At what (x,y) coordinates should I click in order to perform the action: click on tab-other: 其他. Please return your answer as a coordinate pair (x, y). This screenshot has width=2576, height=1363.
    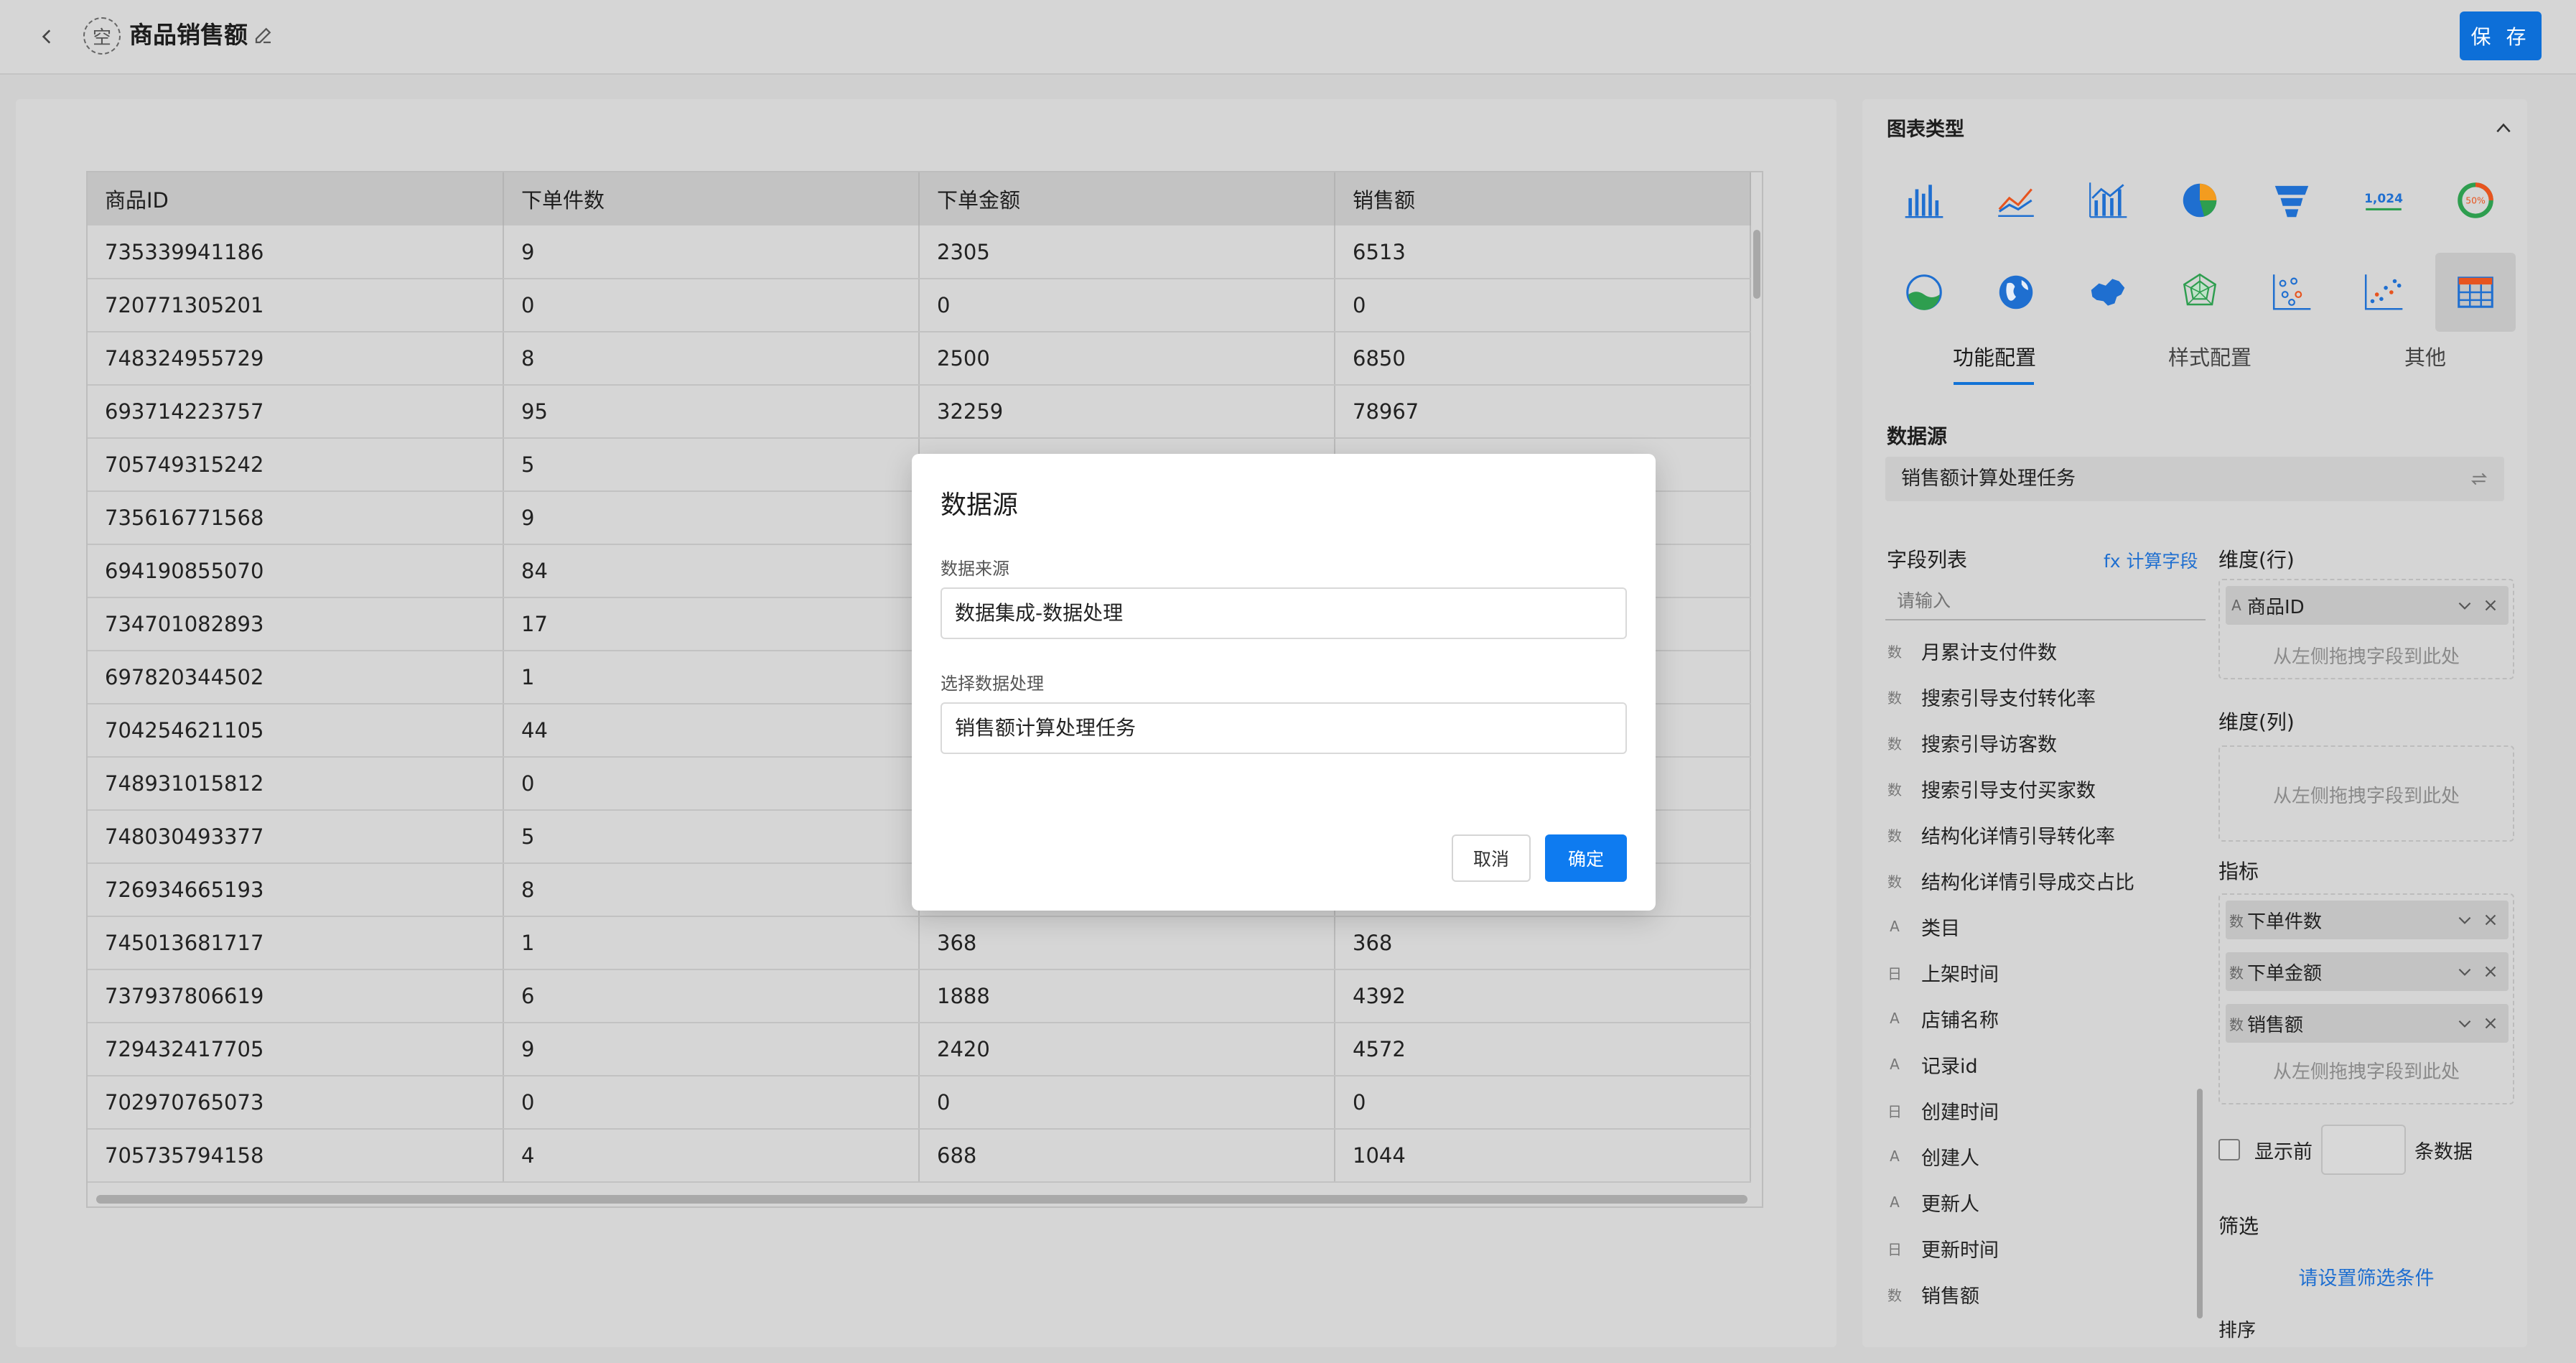
    Looking at the image, I should click on (2425, 357).